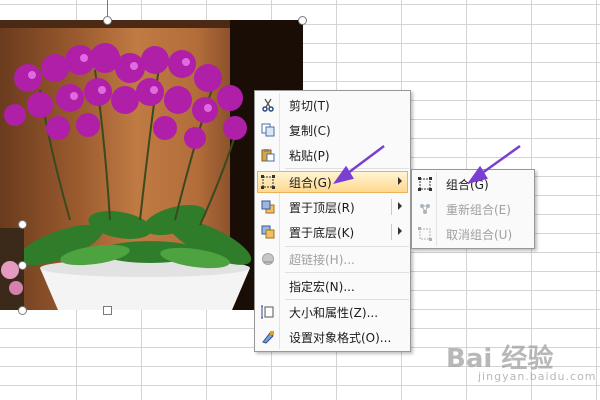  What do you see at coordinates (309, 105) in the screenshot?
I see `menu-item-label: 剪切(T)` at bounding box center [309, 105].